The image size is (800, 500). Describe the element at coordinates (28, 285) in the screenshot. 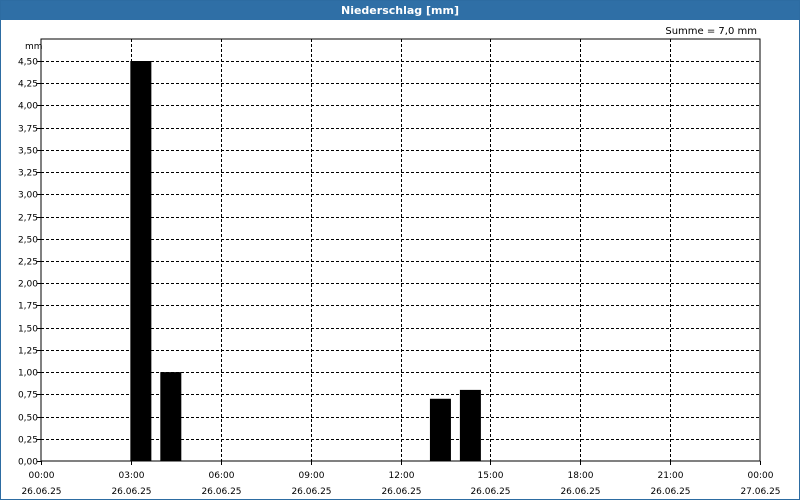

I see `y-tick-label: 2,00` at that location.